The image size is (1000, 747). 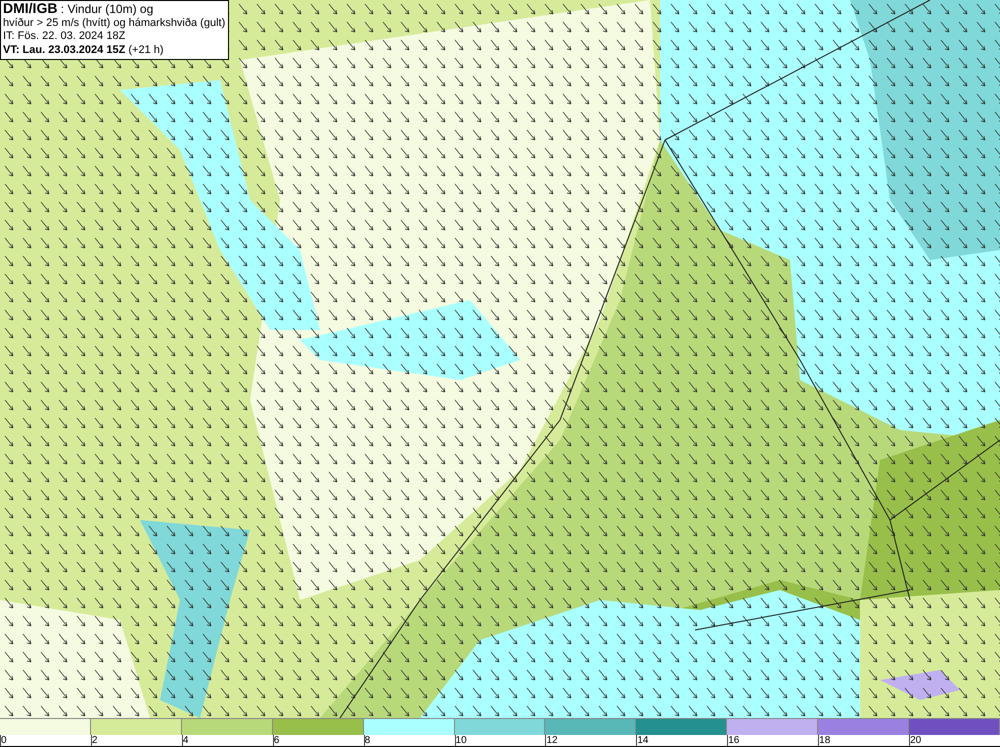 I want to click on scale-label: 14, so click(x=642, y=740).